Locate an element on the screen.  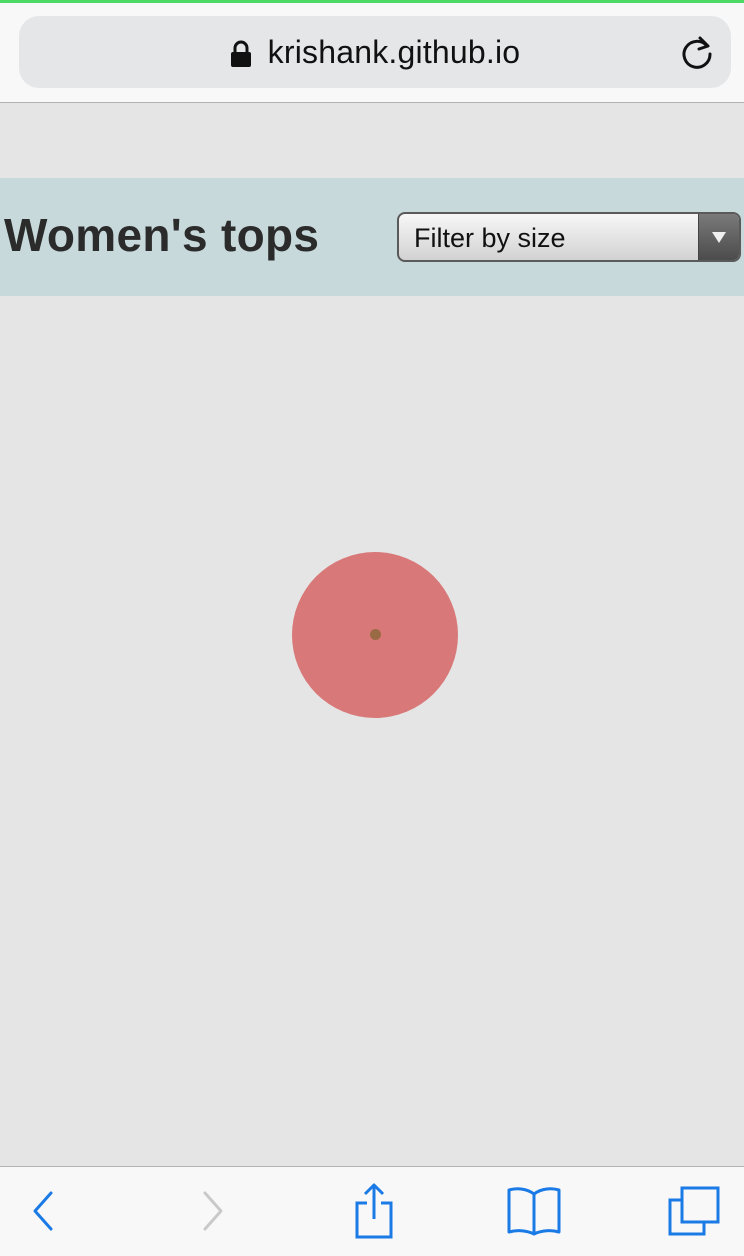
url-text: krishank.github.io is located at coordinates (394, 51).